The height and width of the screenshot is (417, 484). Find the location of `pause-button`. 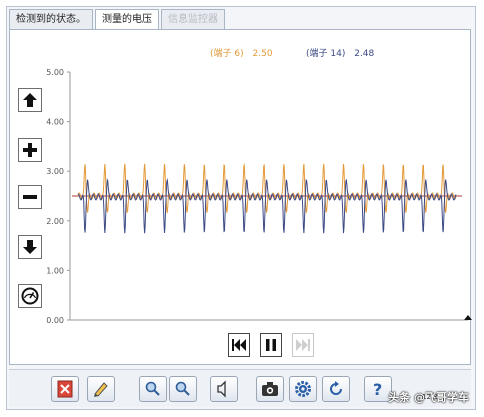

pause-button is located at coordinates (271, 345).